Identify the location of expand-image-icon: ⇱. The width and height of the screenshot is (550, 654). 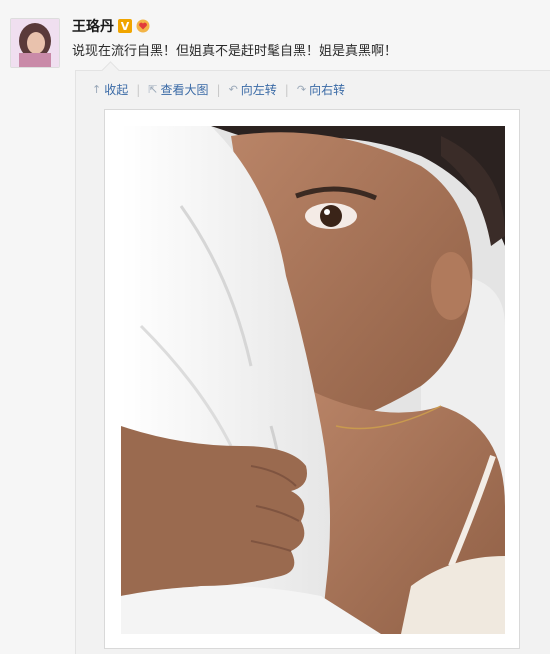
(153, 89).